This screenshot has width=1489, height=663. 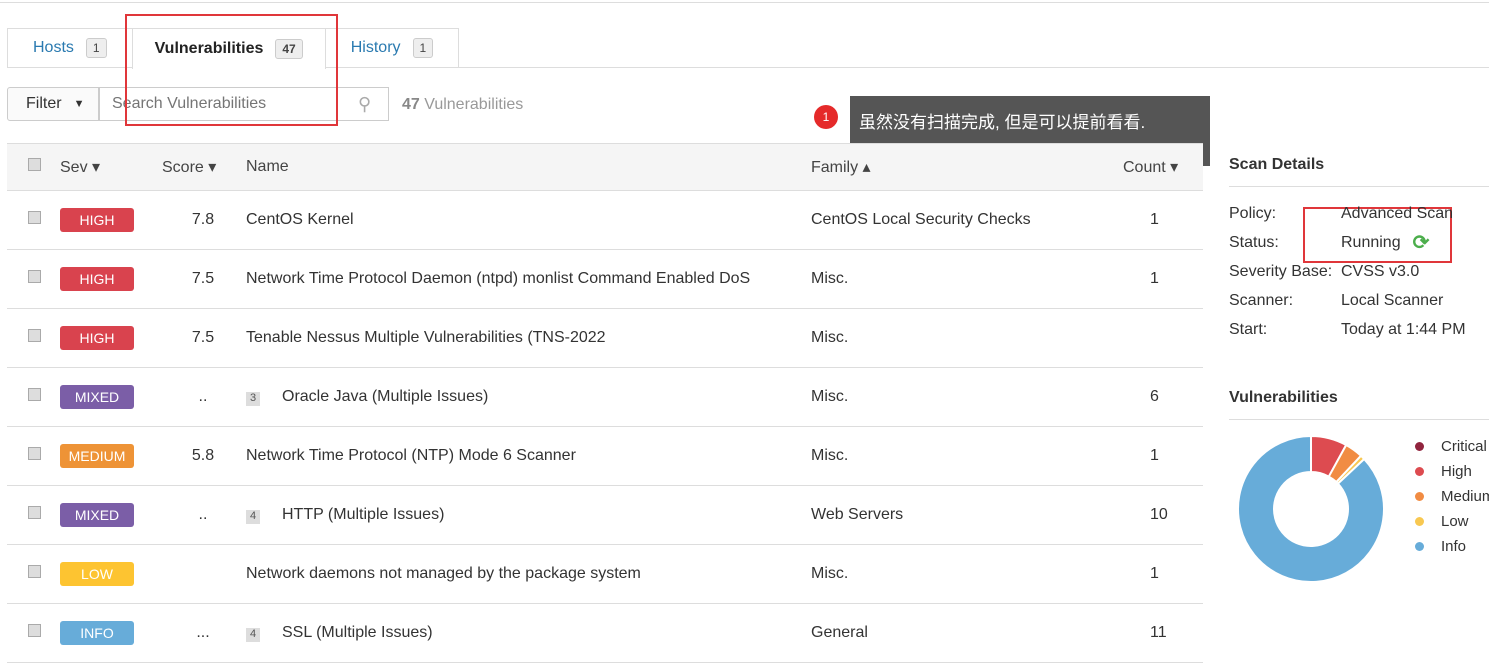 What do you see at coordinates (1248, 329) in the screenshot?
I see `detail-label: Start:` at bounding box center [1248, 329].